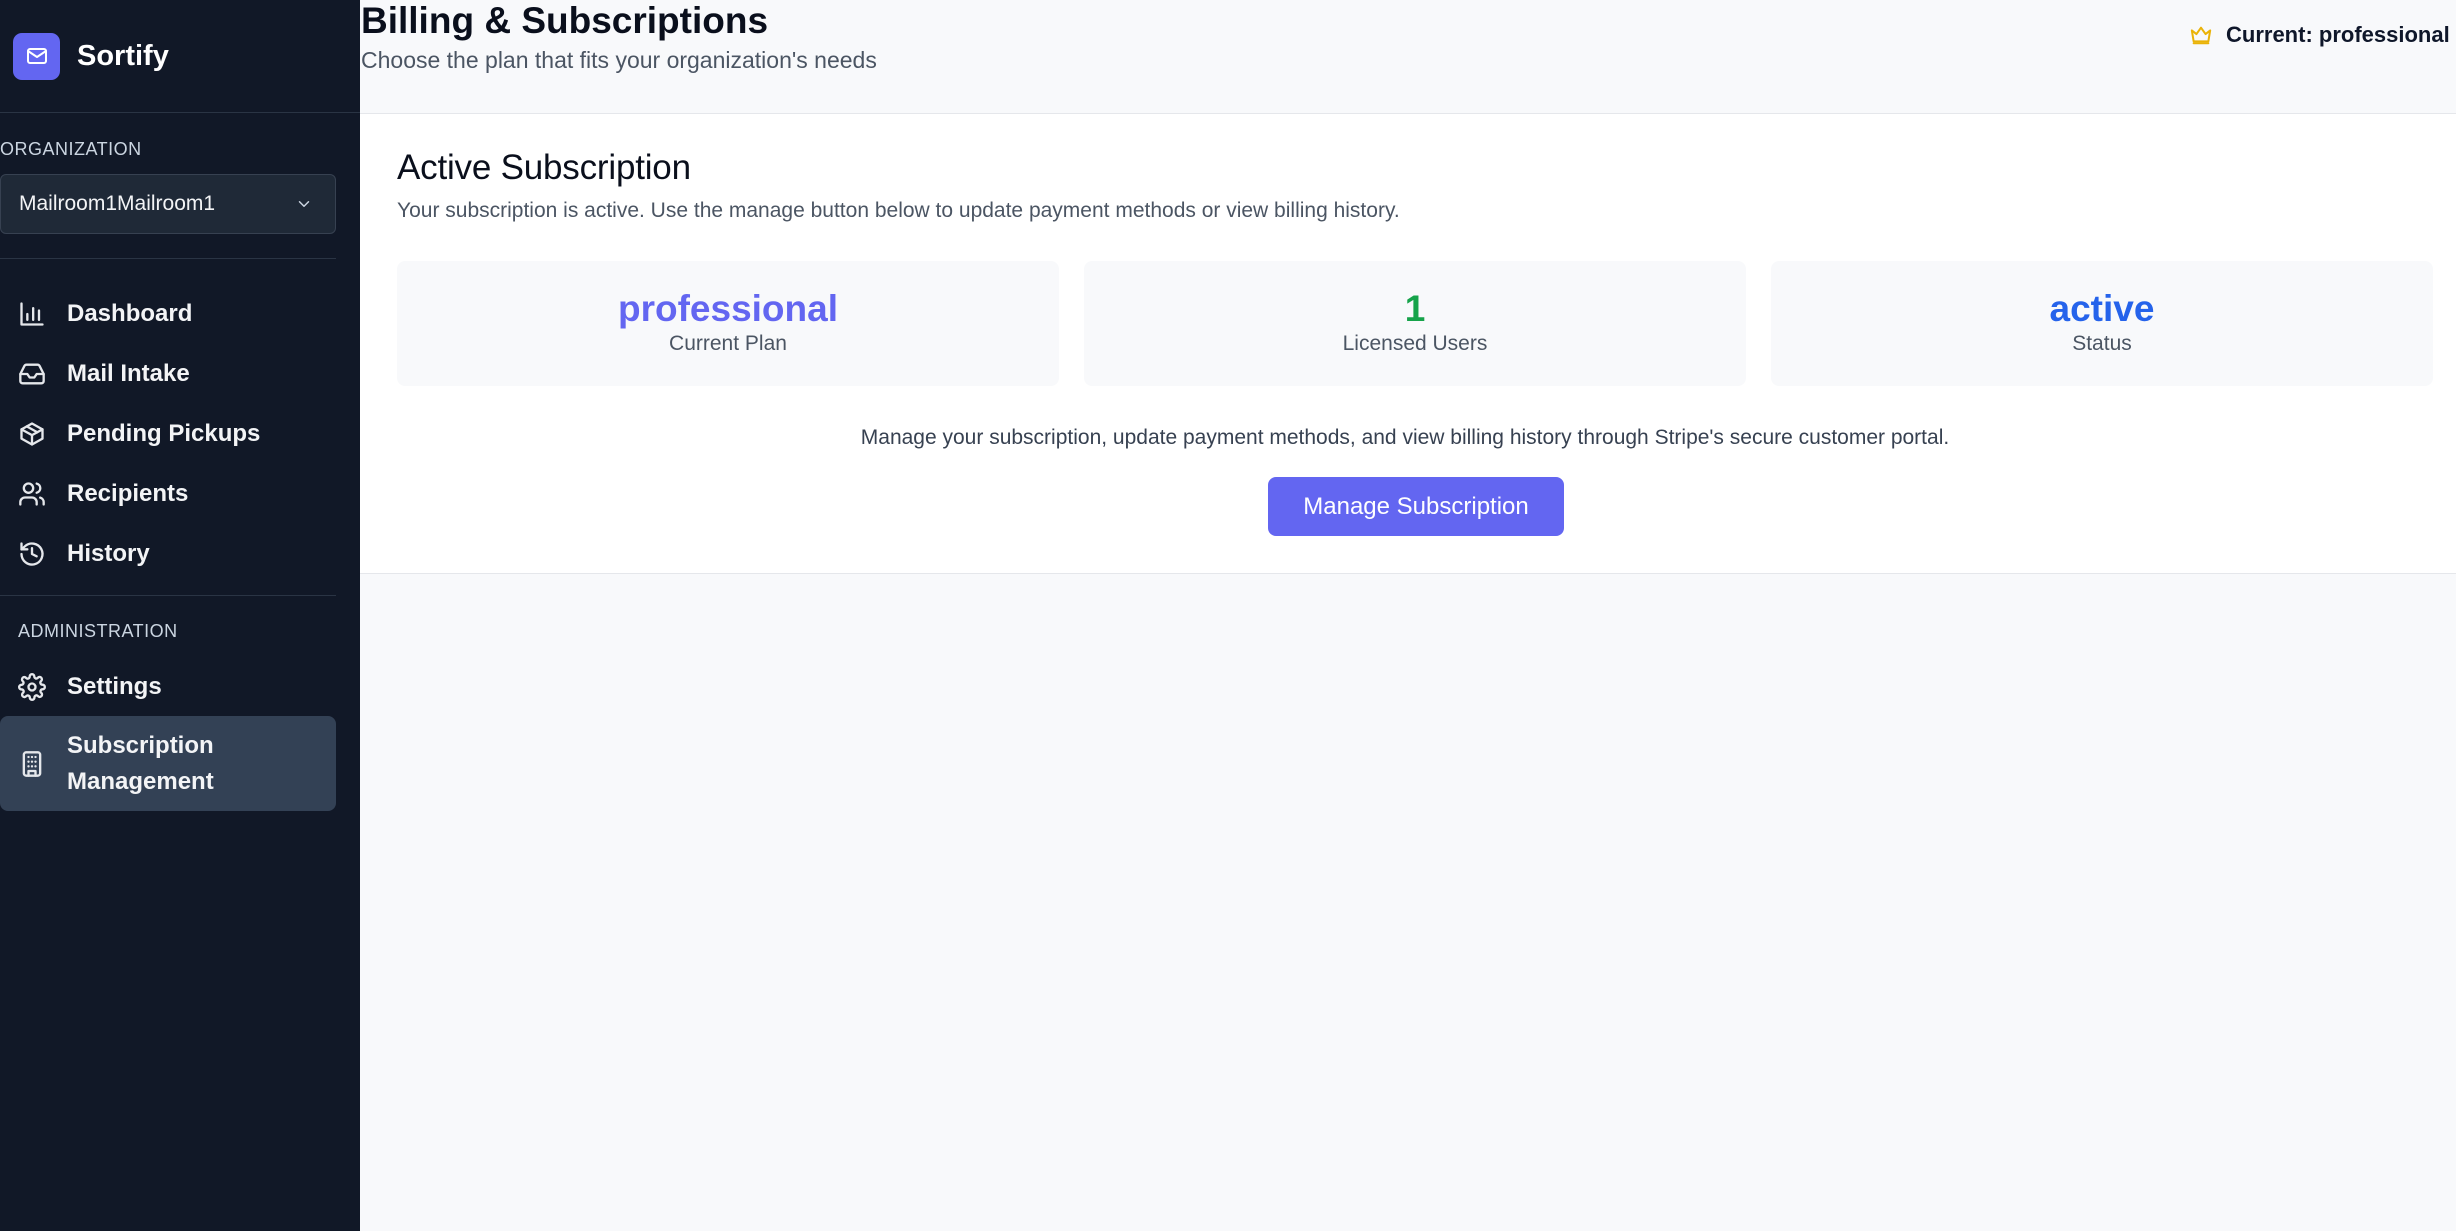  Describe the element at coordinates (1415, 308) in the screenshot. I see `stat-value: 1` at that location.